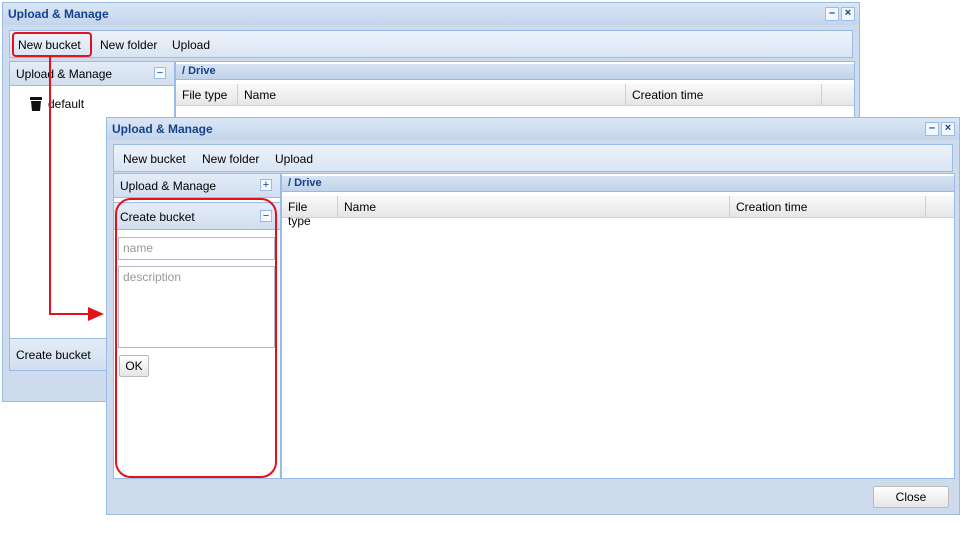 This screenshot has height=542, width=966. What do you see at coordinates (160, 73) in the screenshot?
I see `collapse-icon: −` at bounding box center [160, 73].